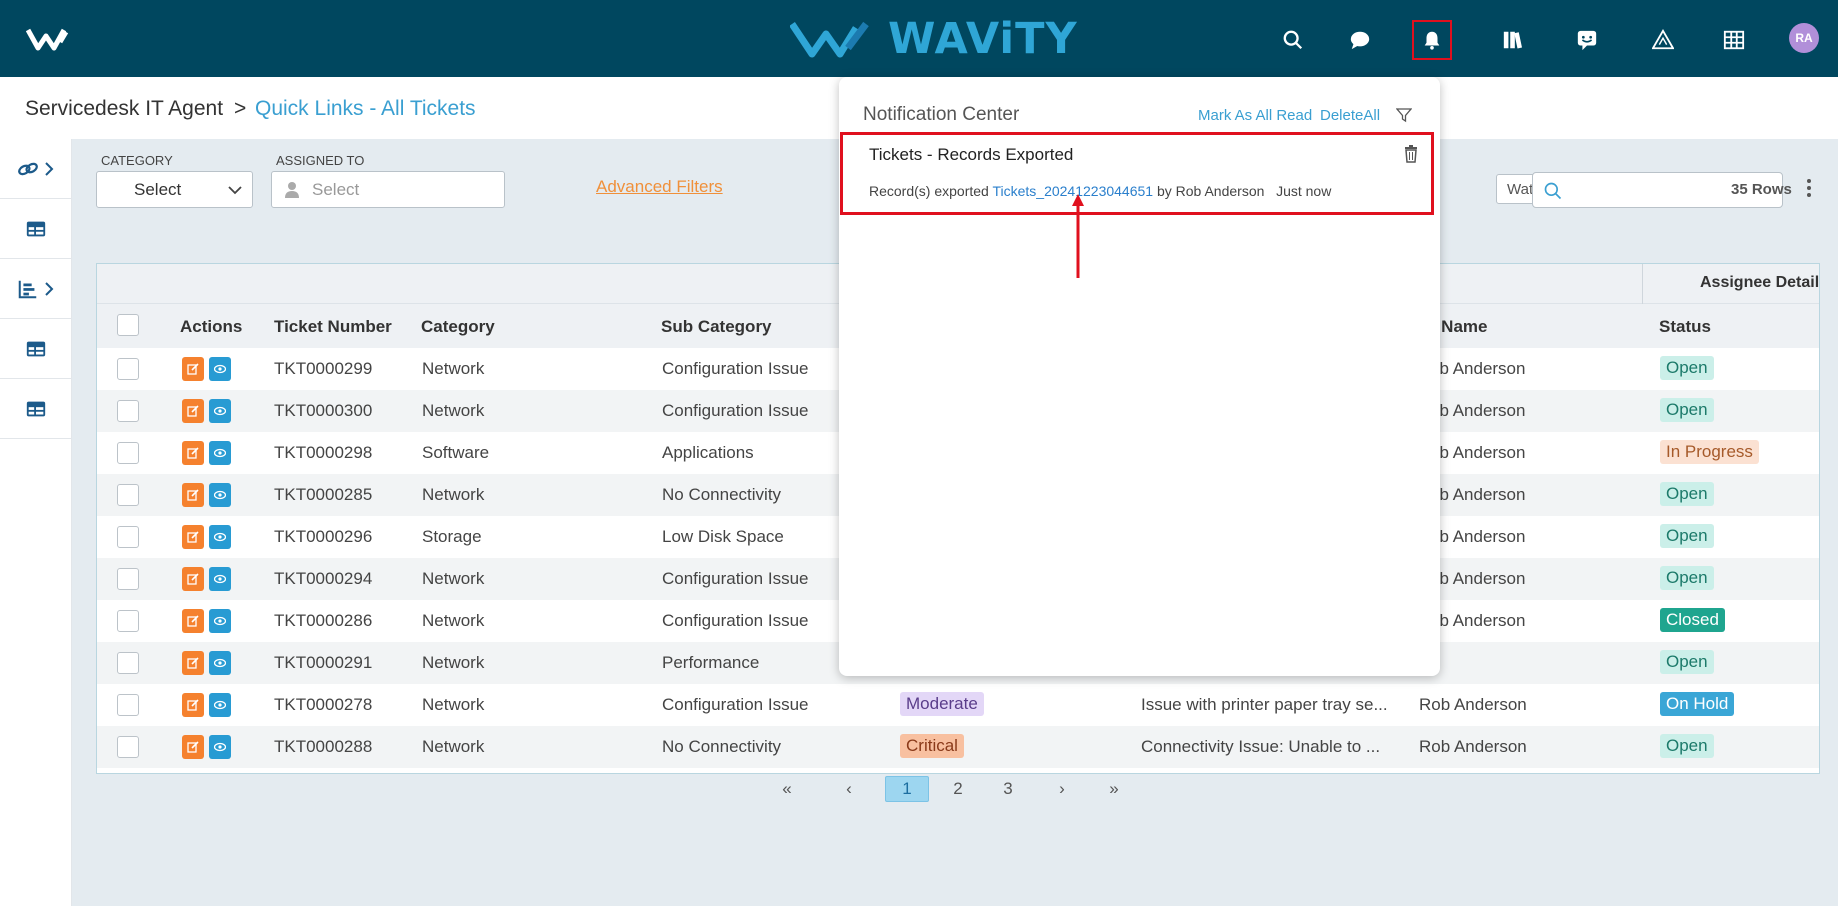 This screenshot has height=906, width=1838. I want to click on ticket-number: TKT0000294, so click(323, 579).